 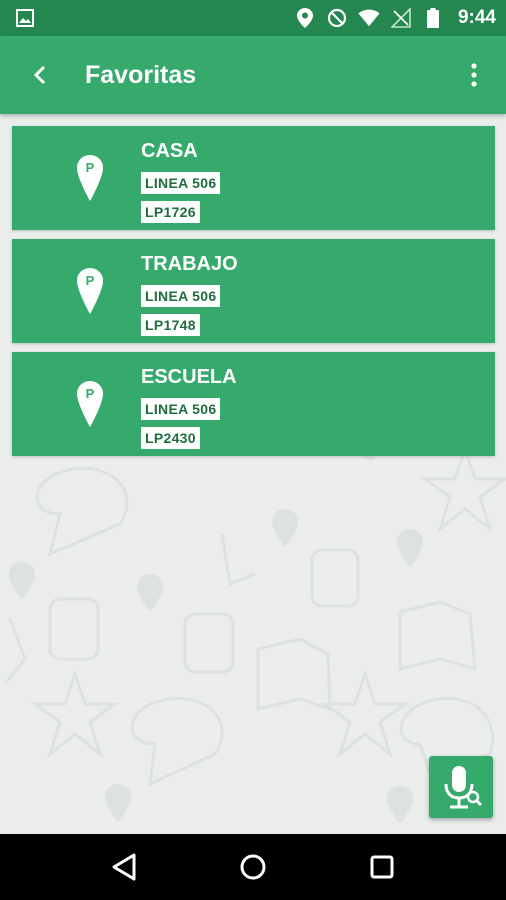 I want to click on home-circle-icon, so click(x=253, y=867).